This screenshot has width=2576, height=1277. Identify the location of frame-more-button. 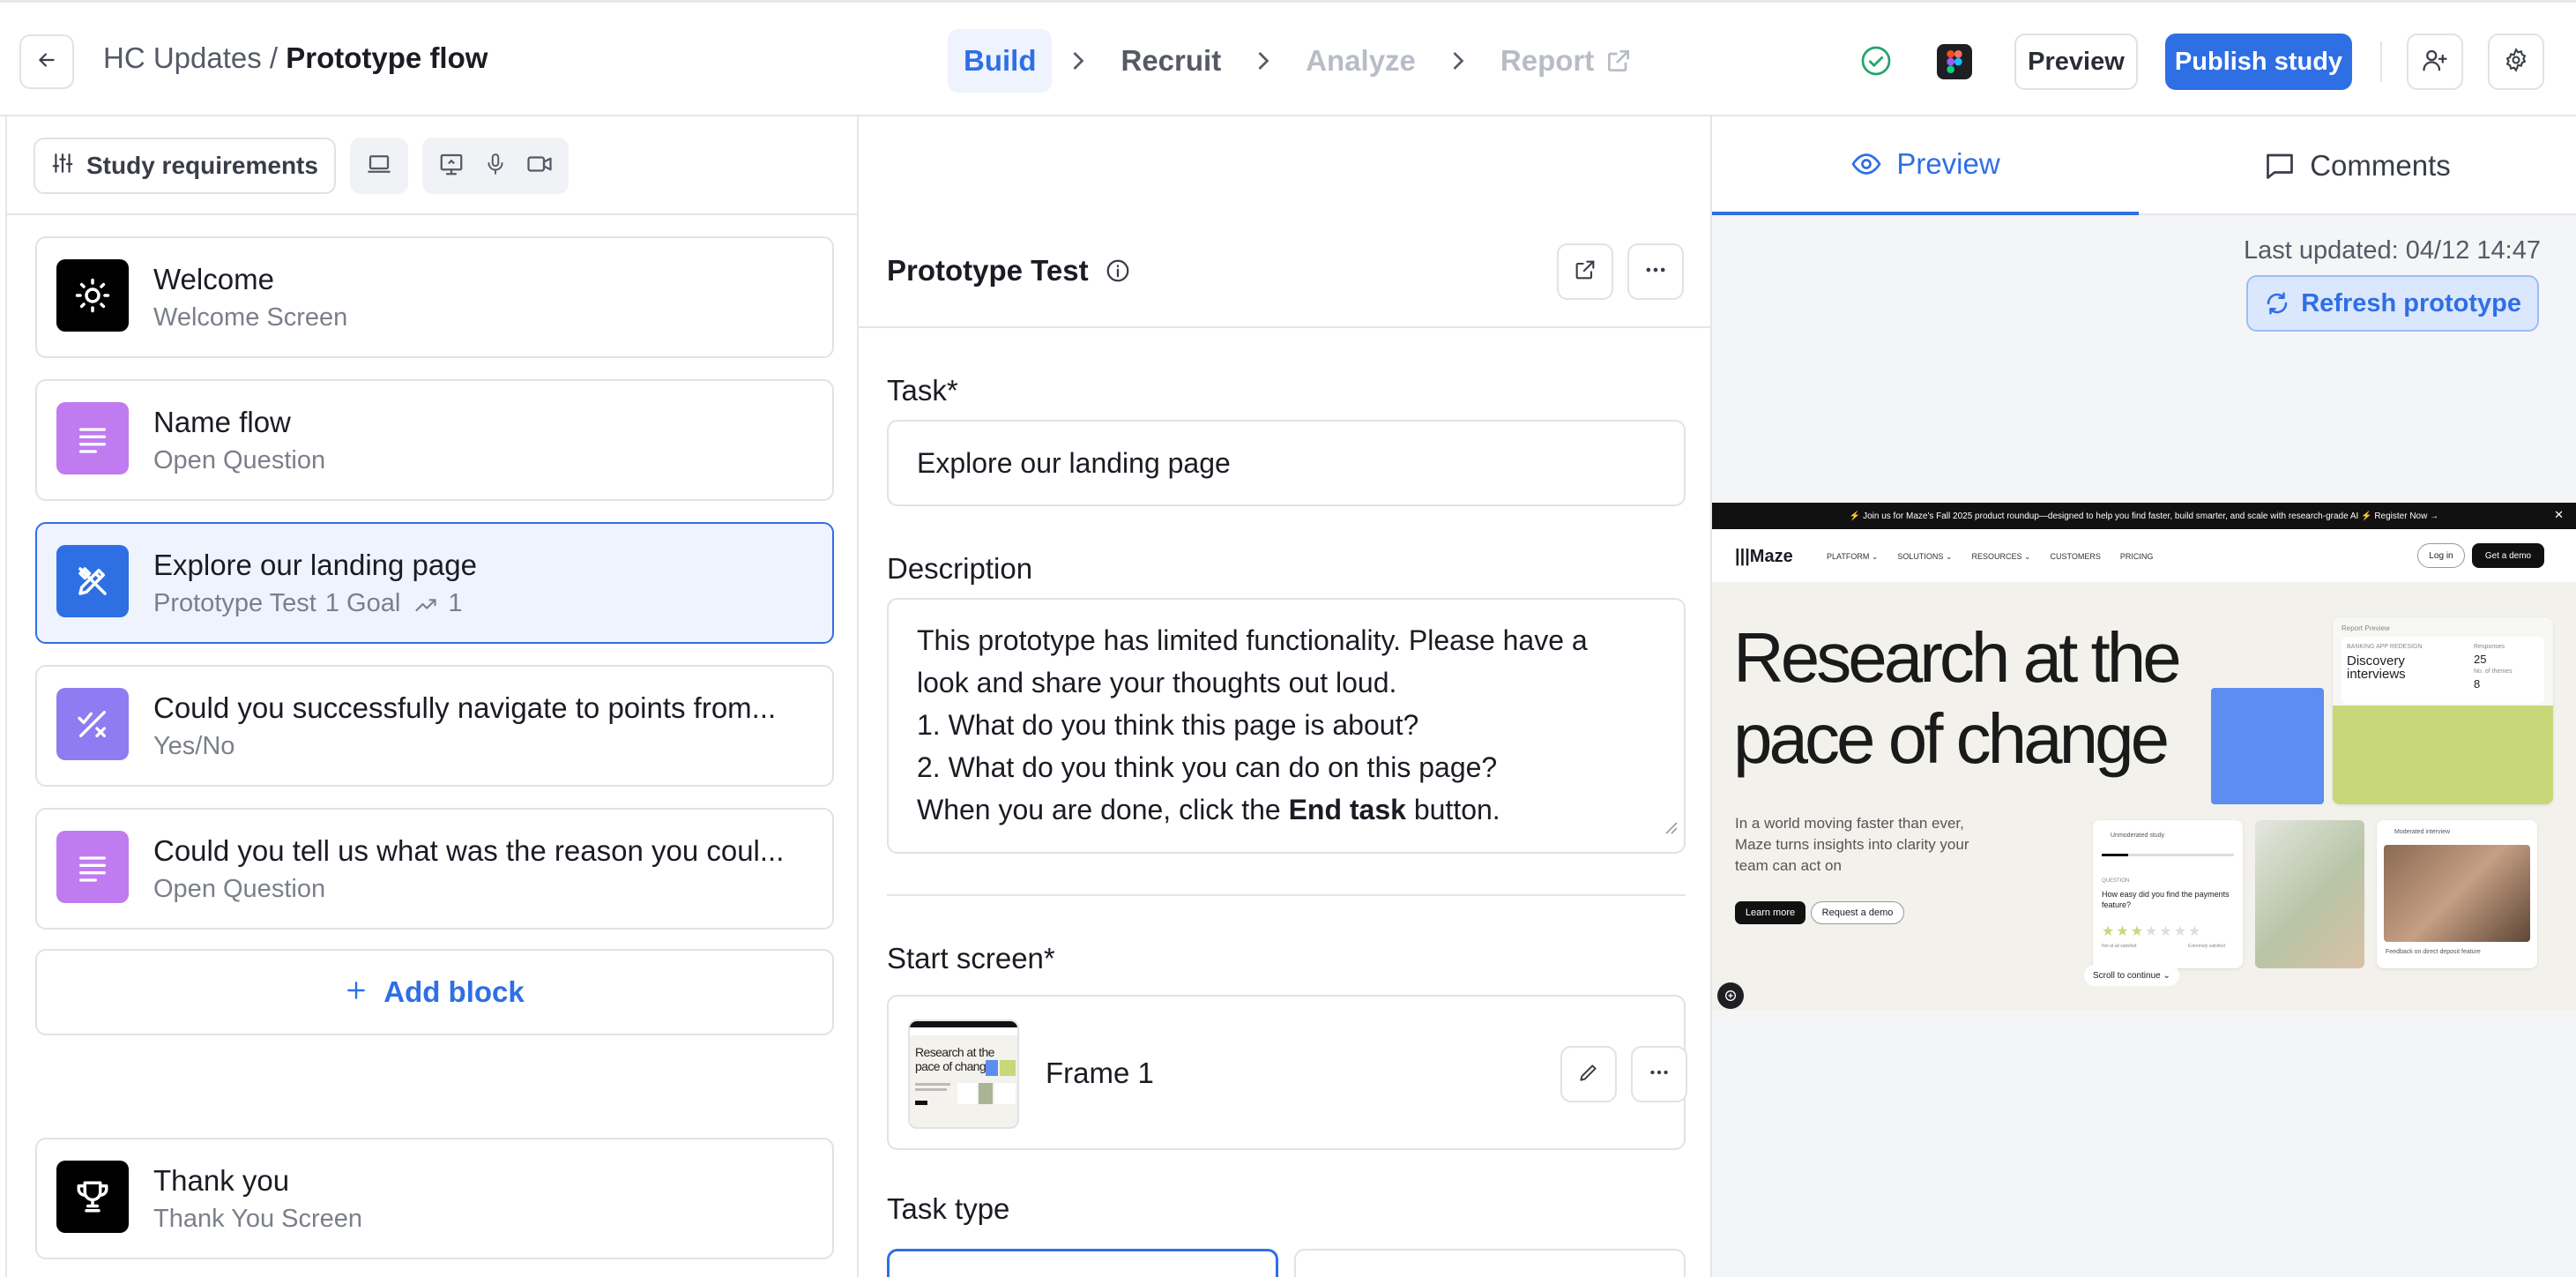
(1659, 1074).